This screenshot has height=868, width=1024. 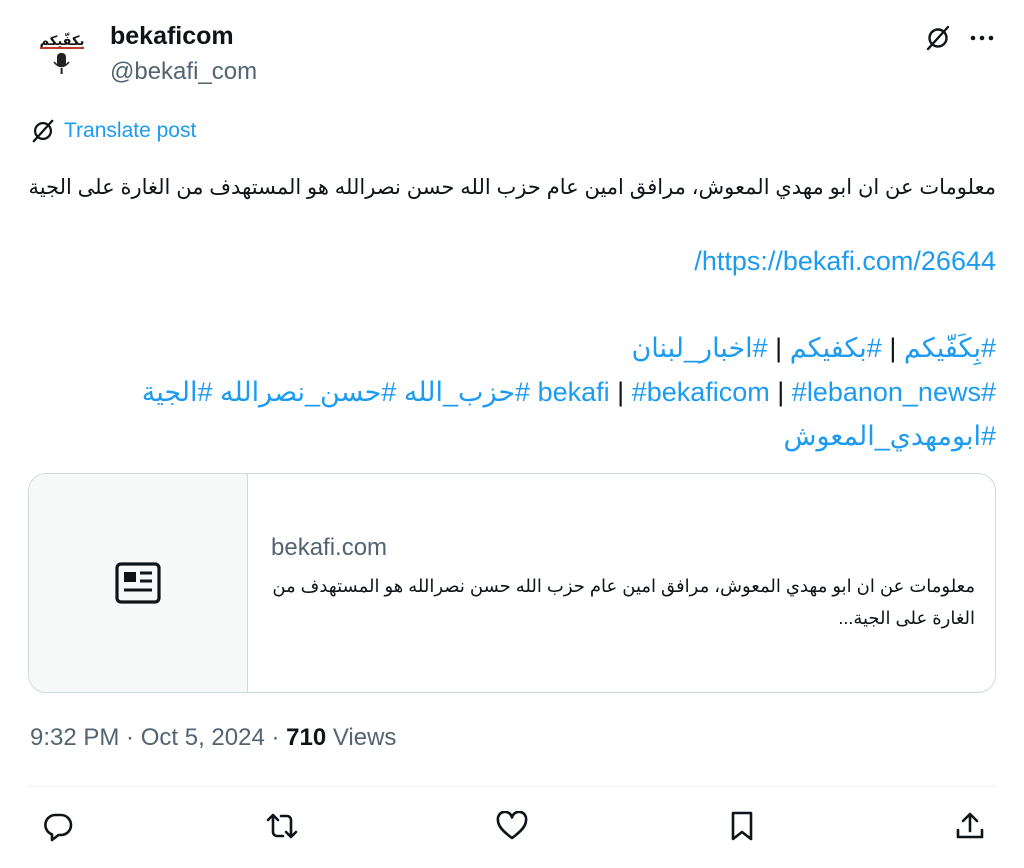 I want to click on post-link: https://bekafi.com/26644/, so click(x=845, y=261).